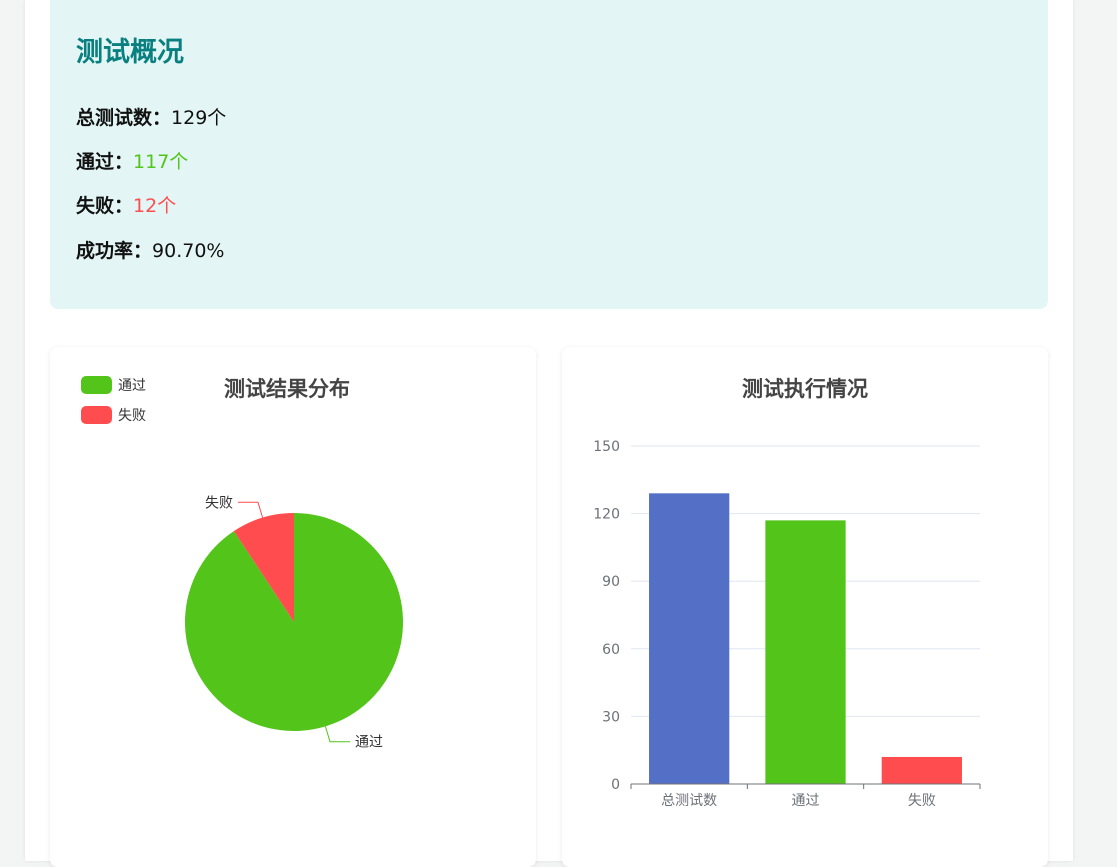  What do you see at coordinates (155, 206) in the screenshot?
I see `failed-value: 12个` at bounding box center [155, 206].